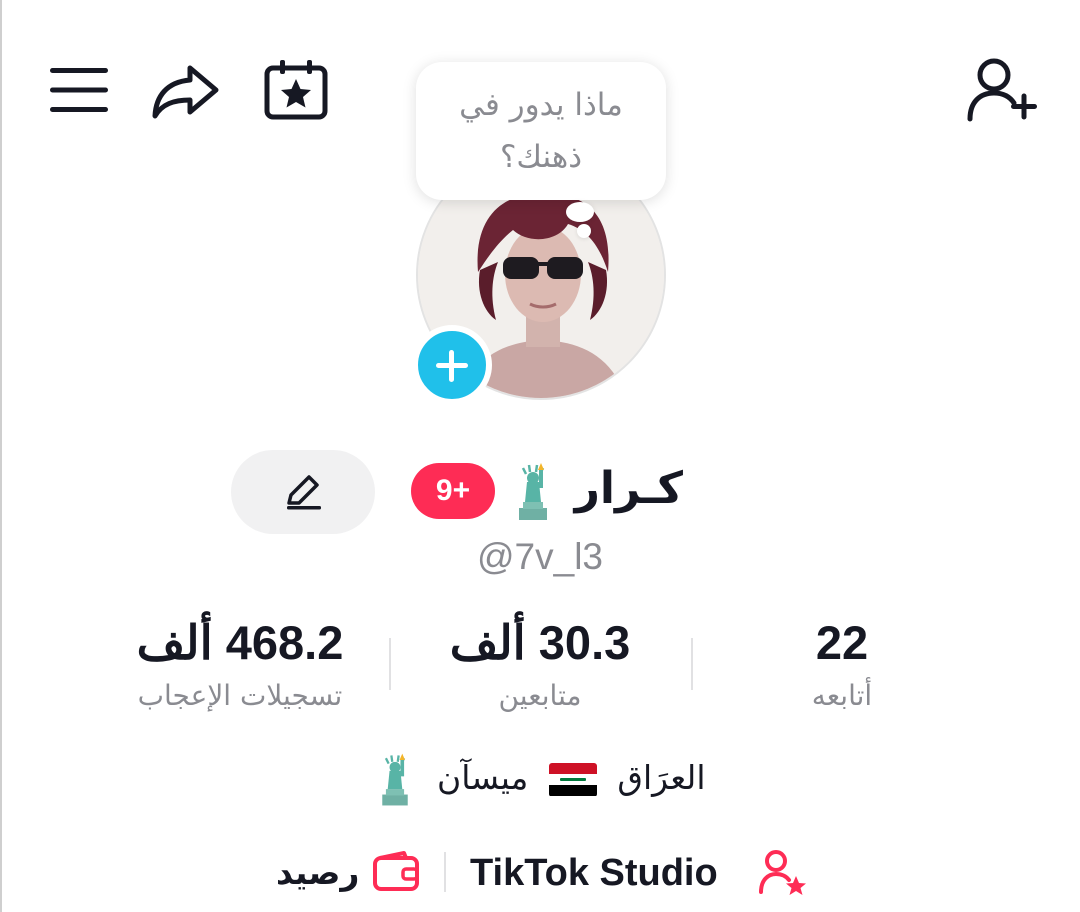  Describe the element at coordinates (395, 780) in the screenshot. I see `statue-of-liberty-icon` at that location.